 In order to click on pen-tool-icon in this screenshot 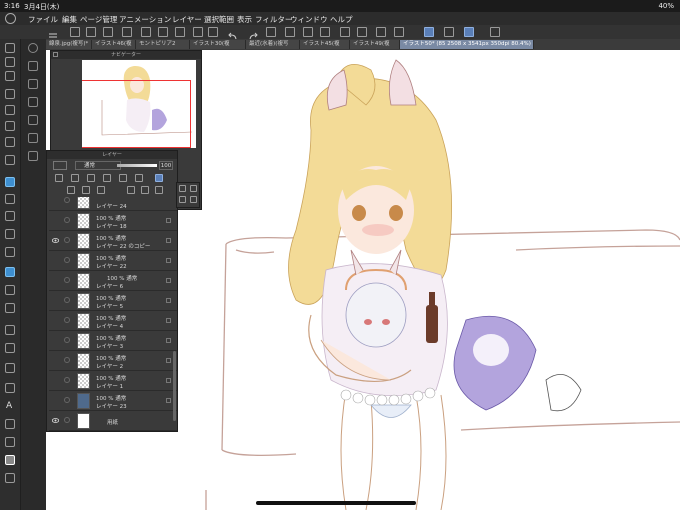, I will do `click(10, 182)`.